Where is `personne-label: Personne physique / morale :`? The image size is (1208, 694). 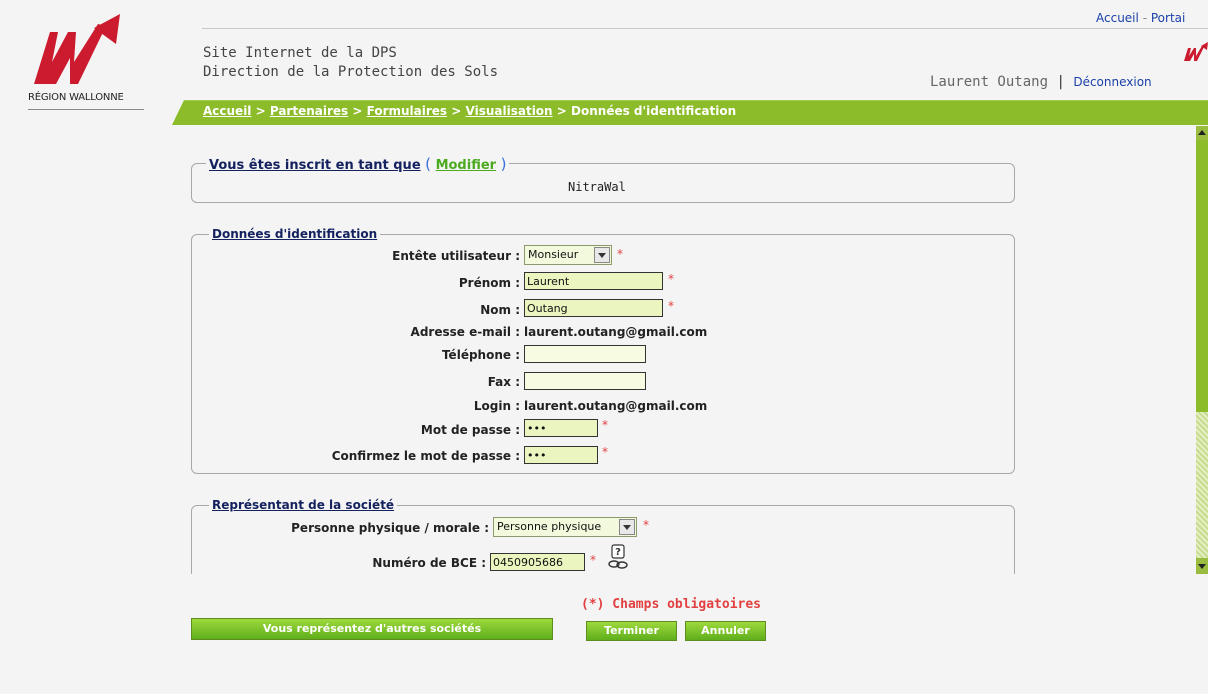 personne-label: Personne physique / morale : is located at coordinates (390, 528).